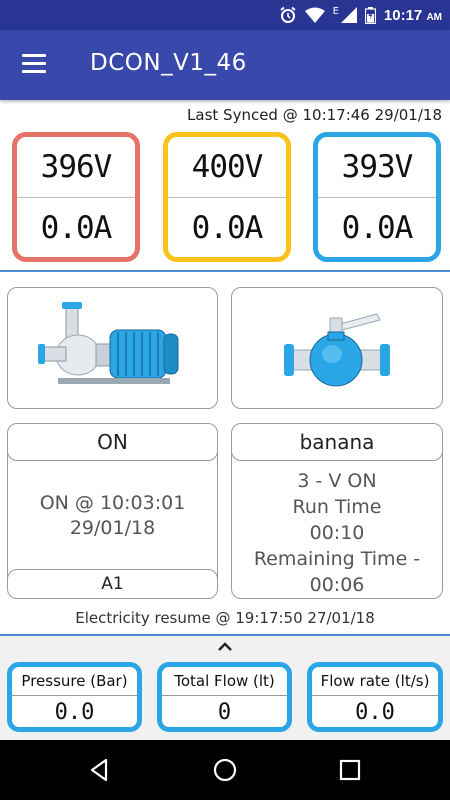 This screenshot has width=450, height=800. I want to click on remaining-time-label: Remaining Time -, so click(337, 559).